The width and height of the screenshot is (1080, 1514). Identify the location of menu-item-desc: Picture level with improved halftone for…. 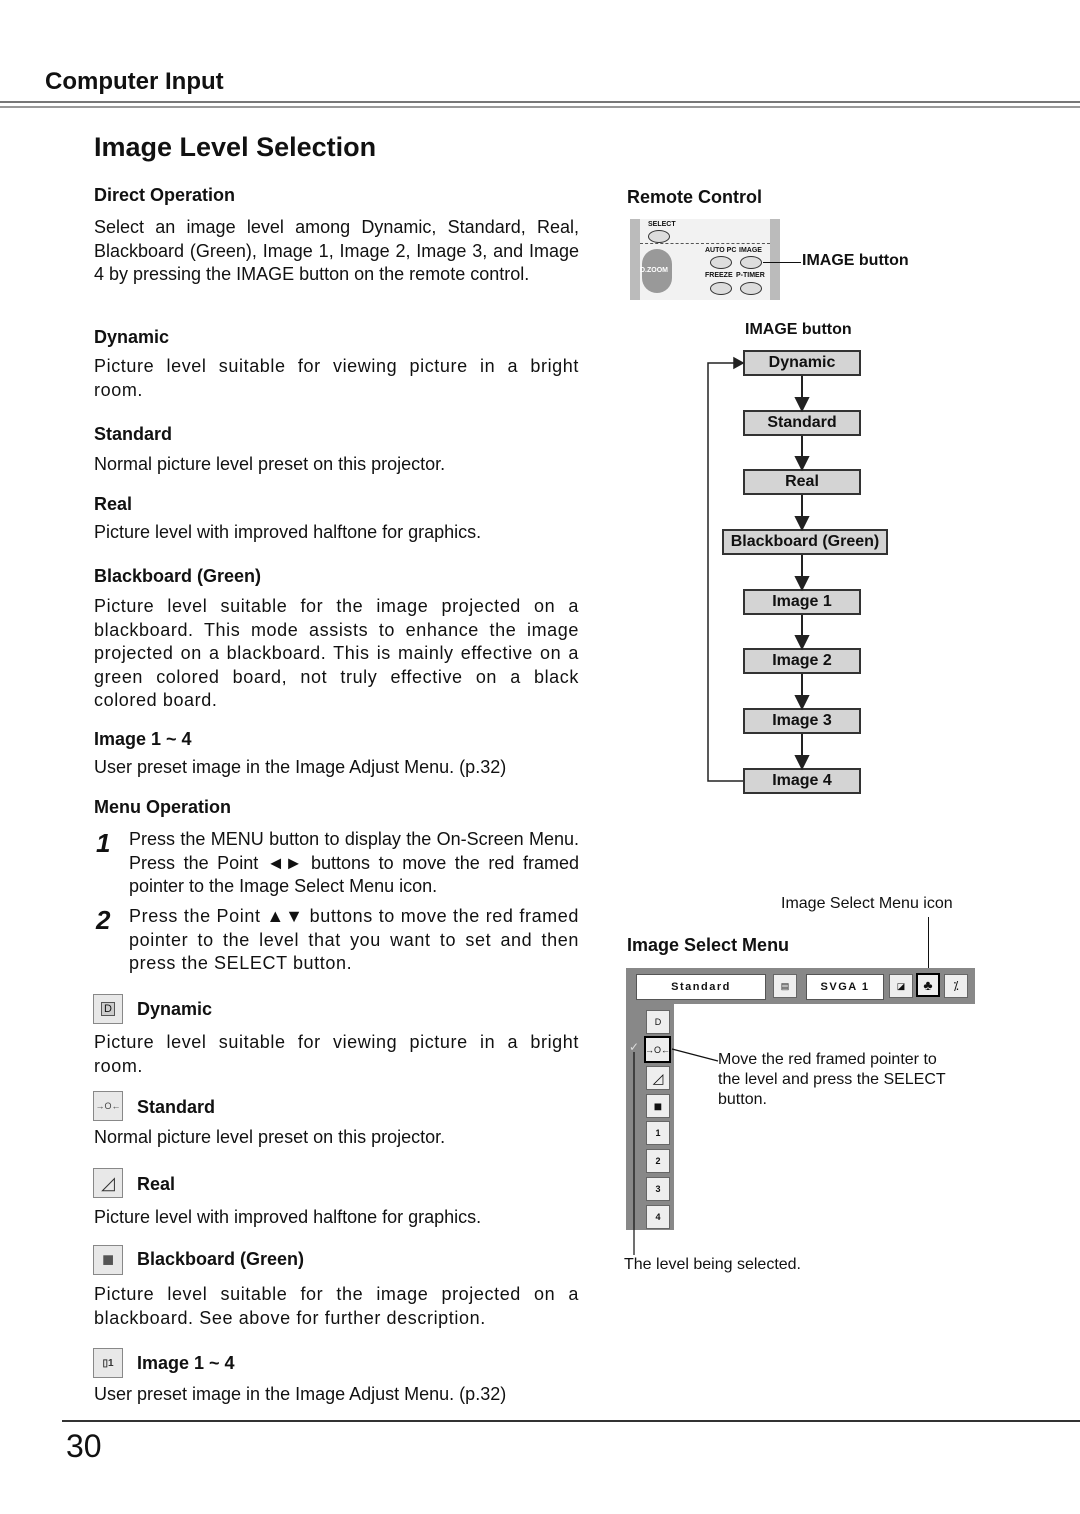
(288, 1217).